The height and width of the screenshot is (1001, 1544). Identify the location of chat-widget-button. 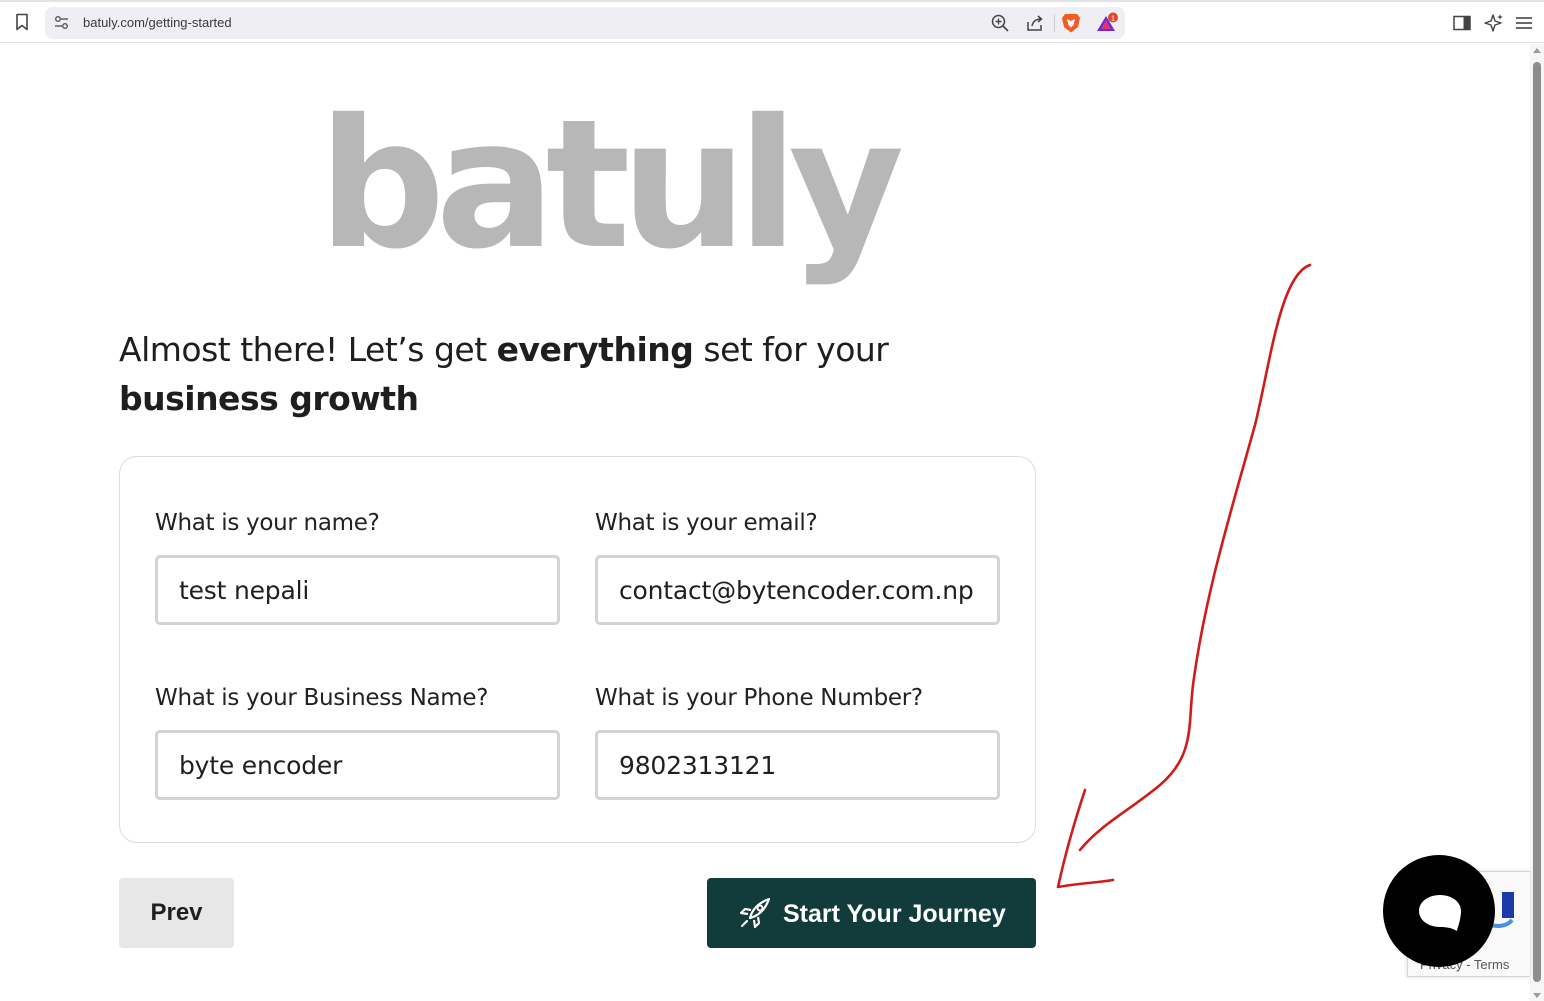
(1439, 911).